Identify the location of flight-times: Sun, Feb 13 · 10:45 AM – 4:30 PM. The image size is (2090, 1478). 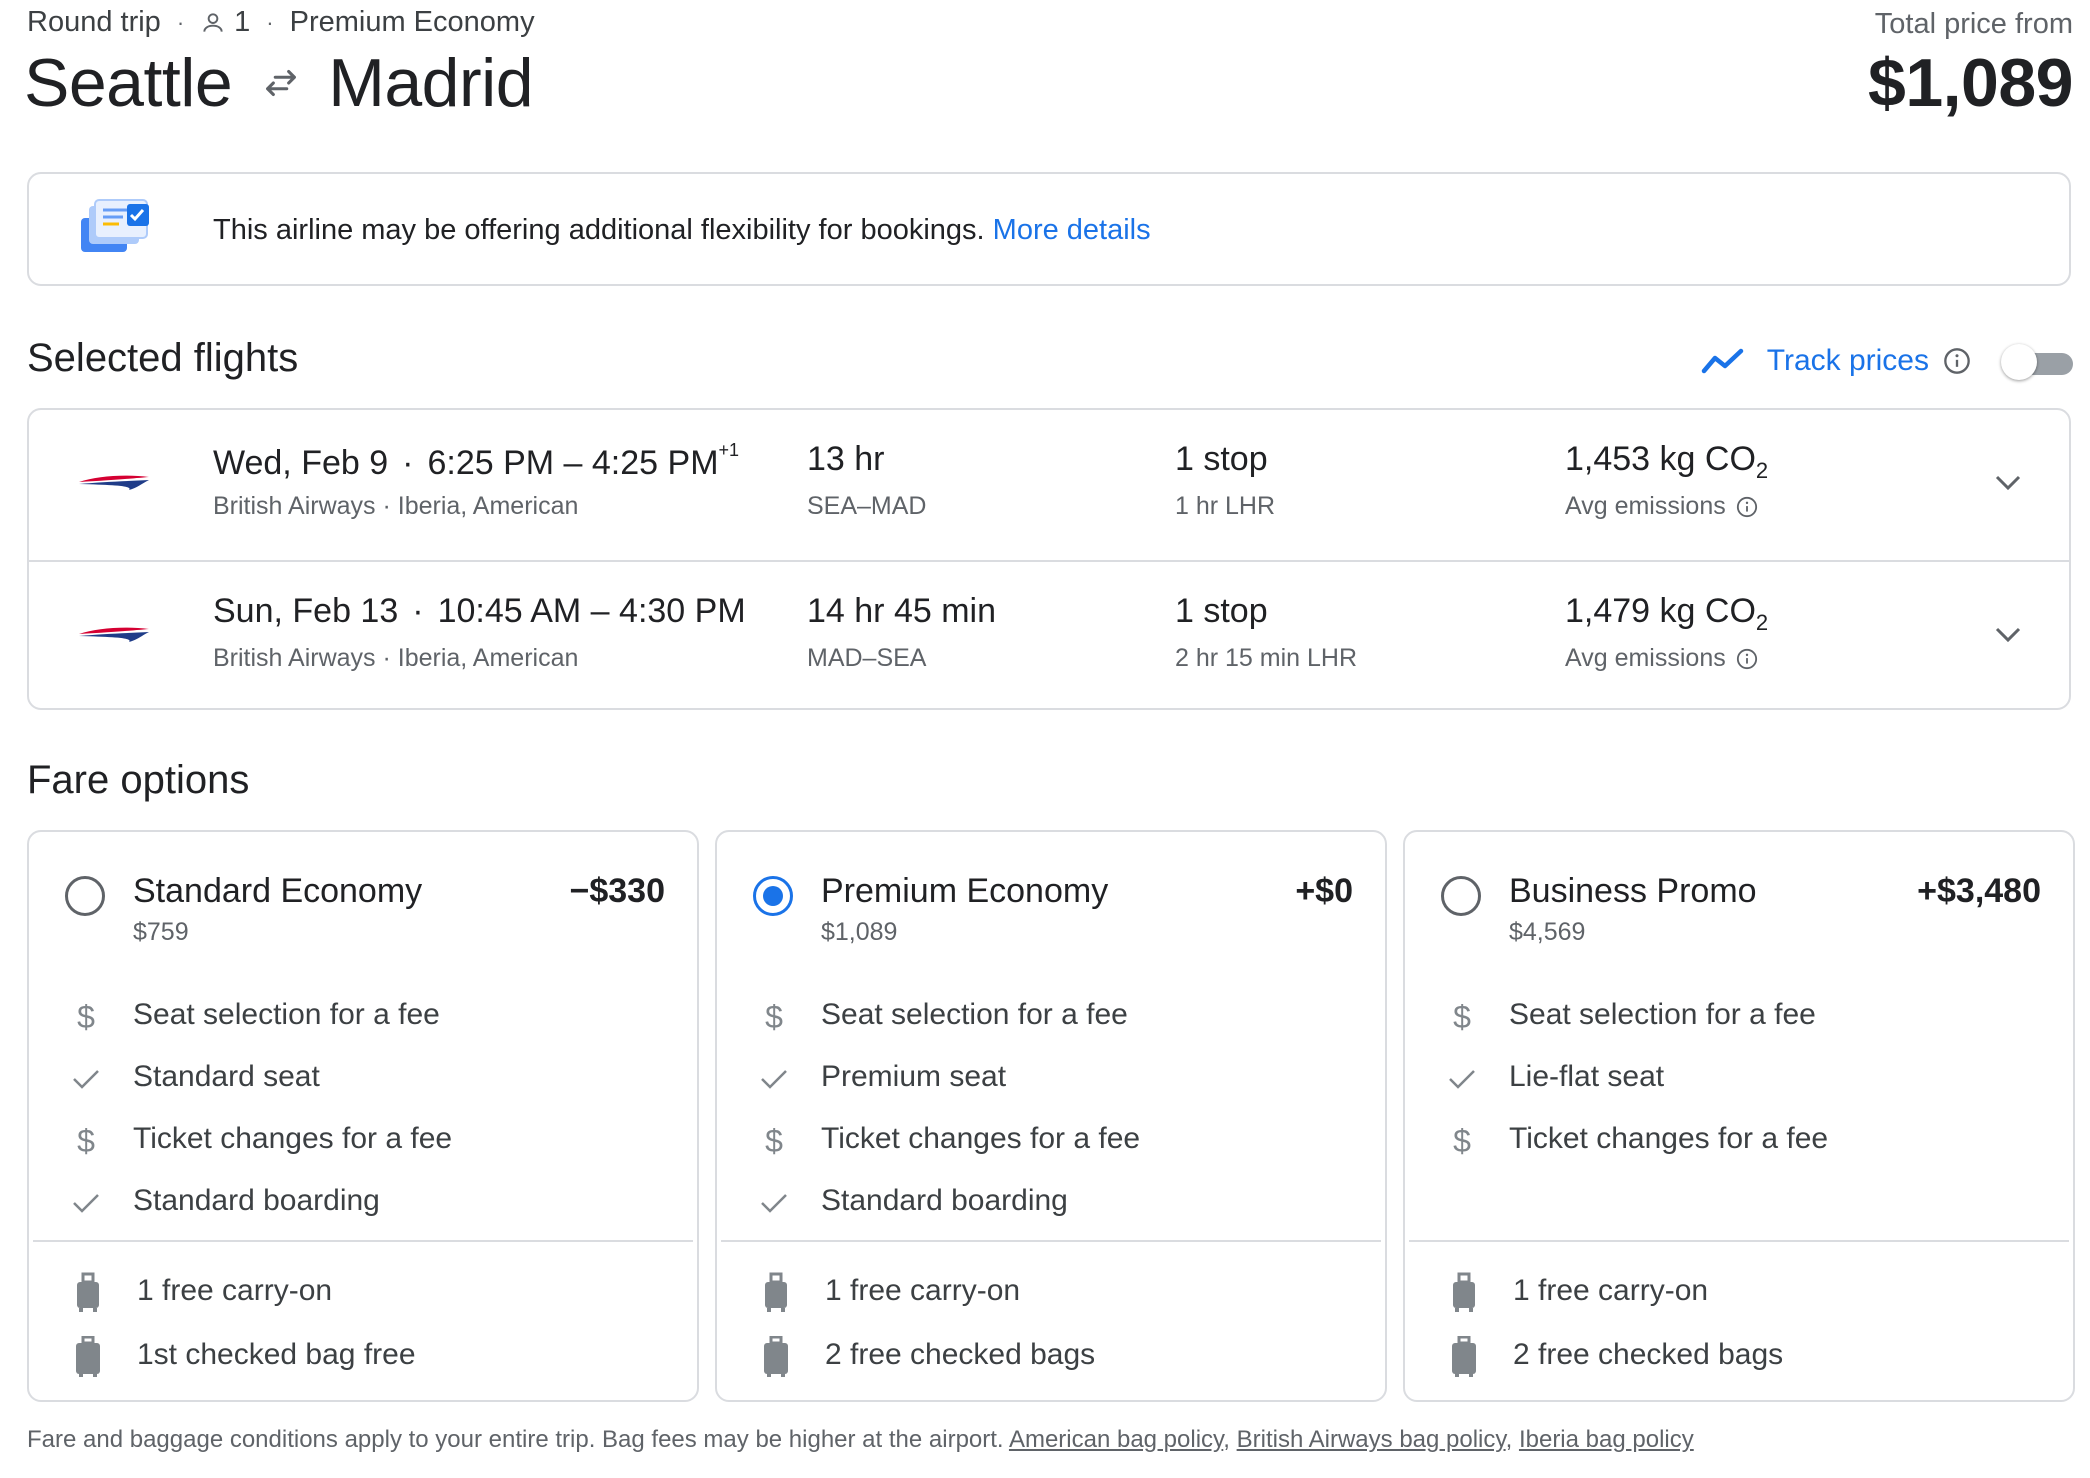
(479, 611).